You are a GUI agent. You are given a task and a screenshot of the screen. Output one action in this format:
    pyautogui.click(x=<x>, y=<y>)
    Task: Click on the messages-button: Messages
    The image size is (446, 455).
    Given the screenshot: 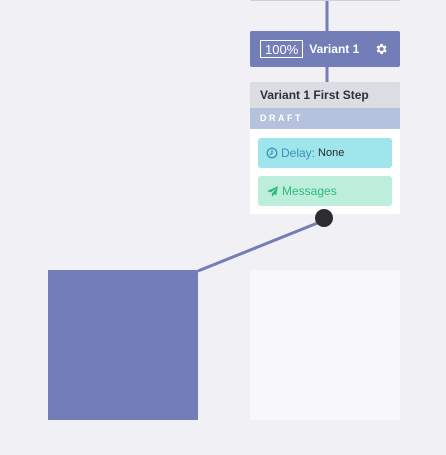 What is the action you would take?
    pyautogui.click(x=325, y=191)
    